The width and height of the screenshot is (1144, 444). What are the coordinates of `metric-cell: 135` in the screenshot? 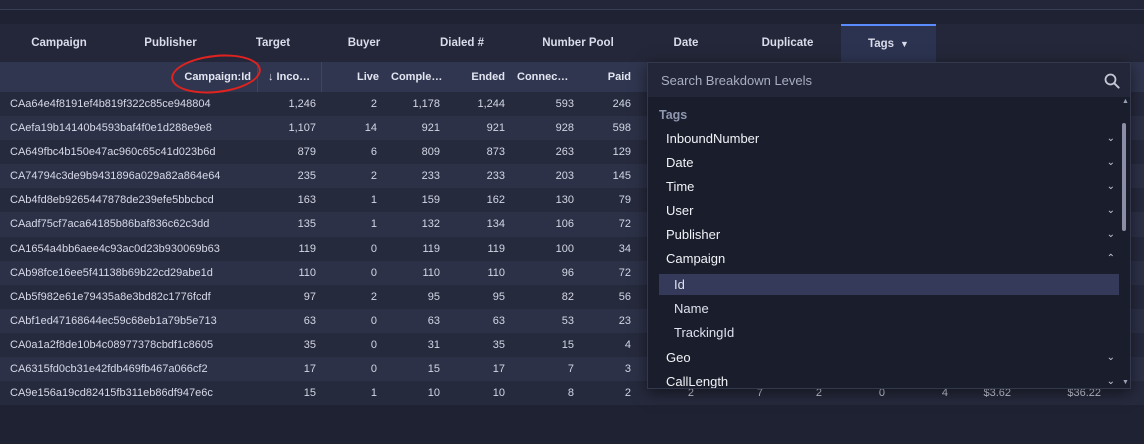 It's located at (306, 224).